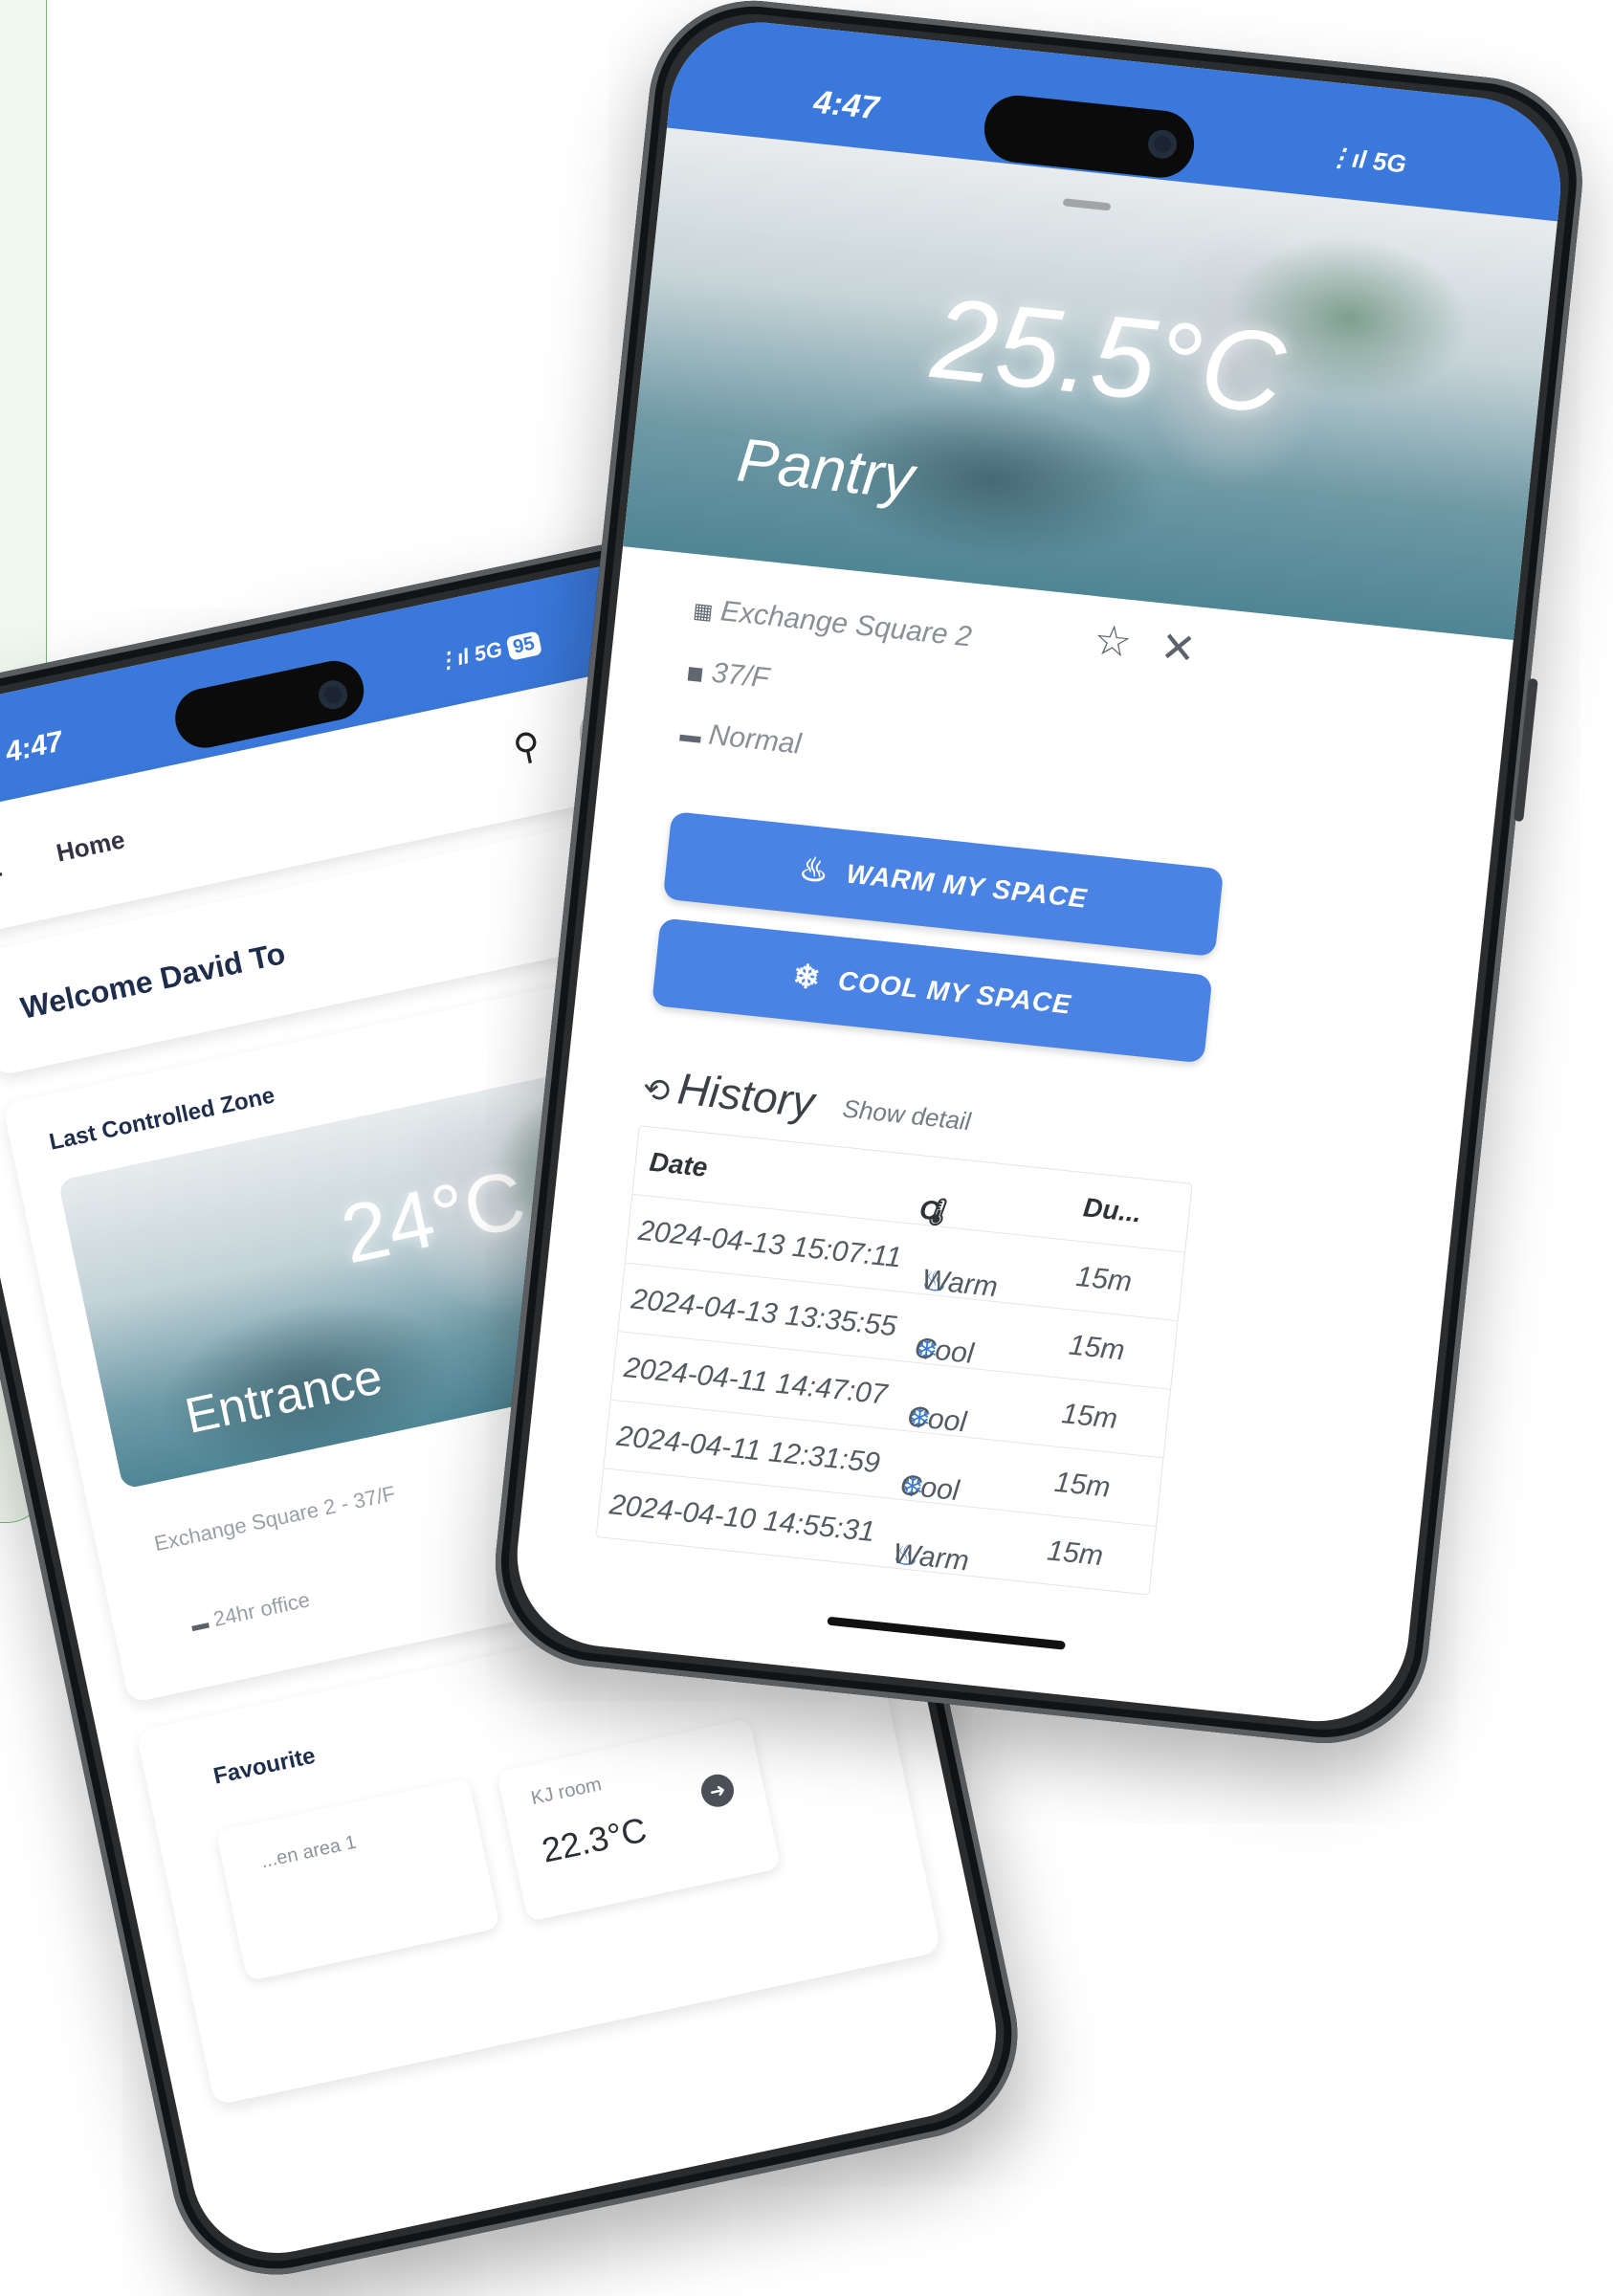 This screenshot has height=2296, width=1613. I want to click on favourite-title: Favourite, so click(264, 1766).